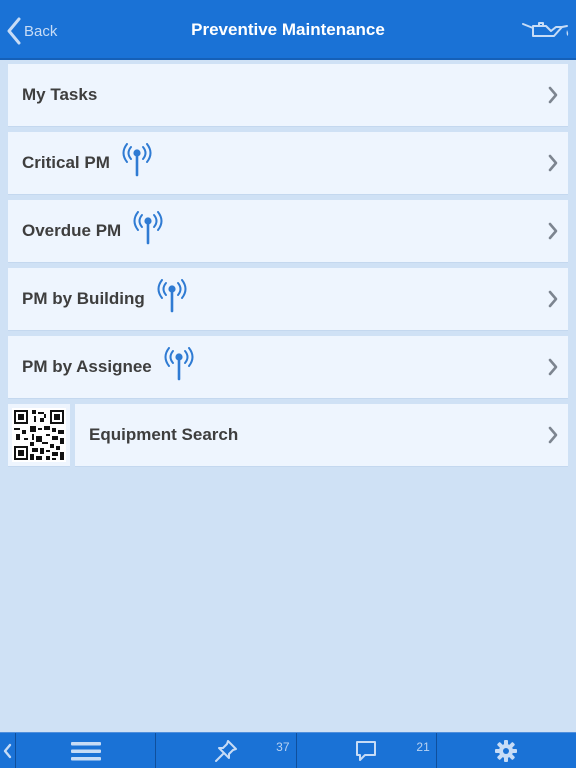  I want to click on tab-badge: 21, so click(423, 747).